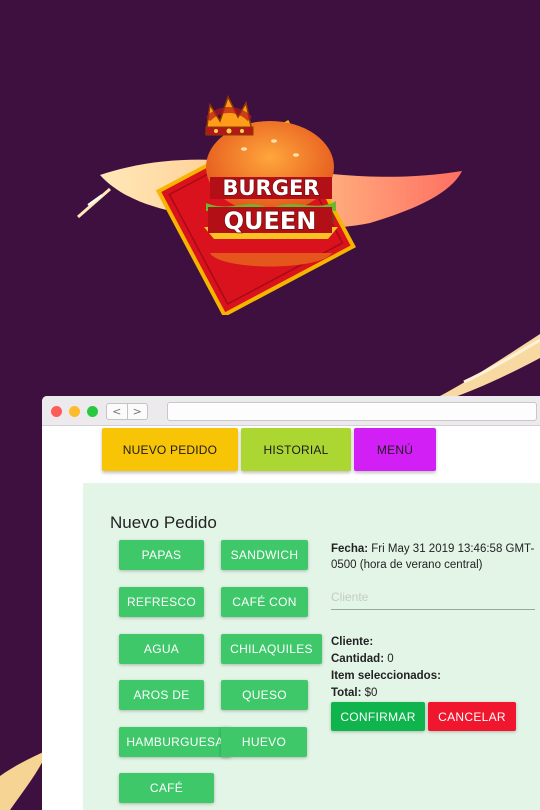 This screenshot has width=540, height=810. What do you see at coordinates (271, 649) in the screenshot?
I see `product-button-chilaquiles: CHILAQUILES` at bounding box center [271, 649].